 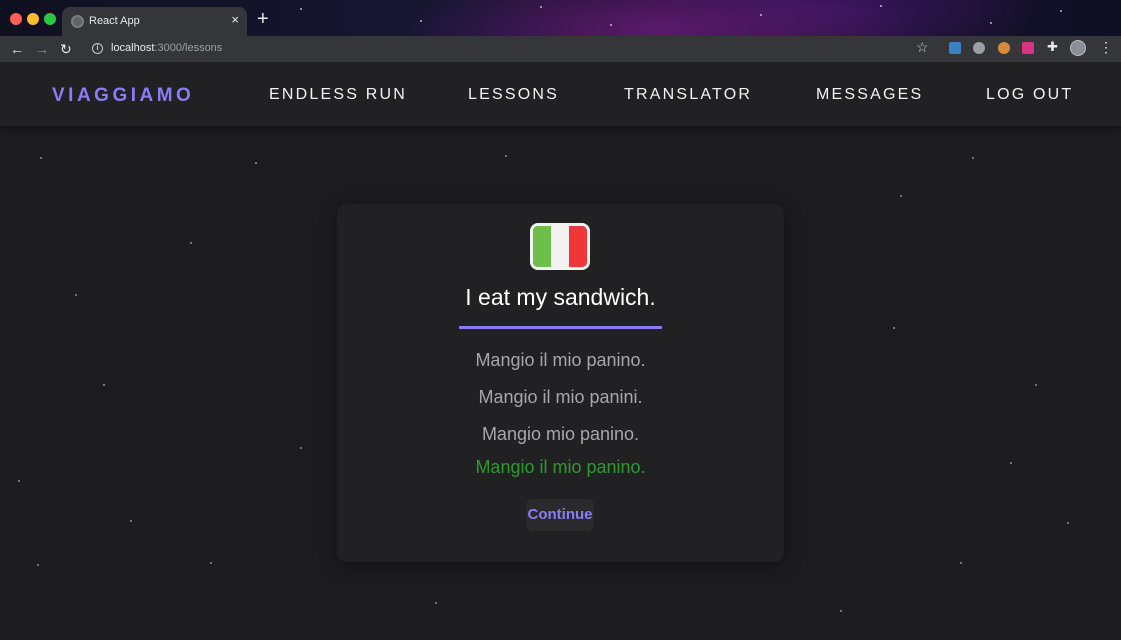 What do you see at coordinates (560, 434) in the screenshot?
I see `answer-option: Mangio mio panino.` at bounding box center [560, 434].